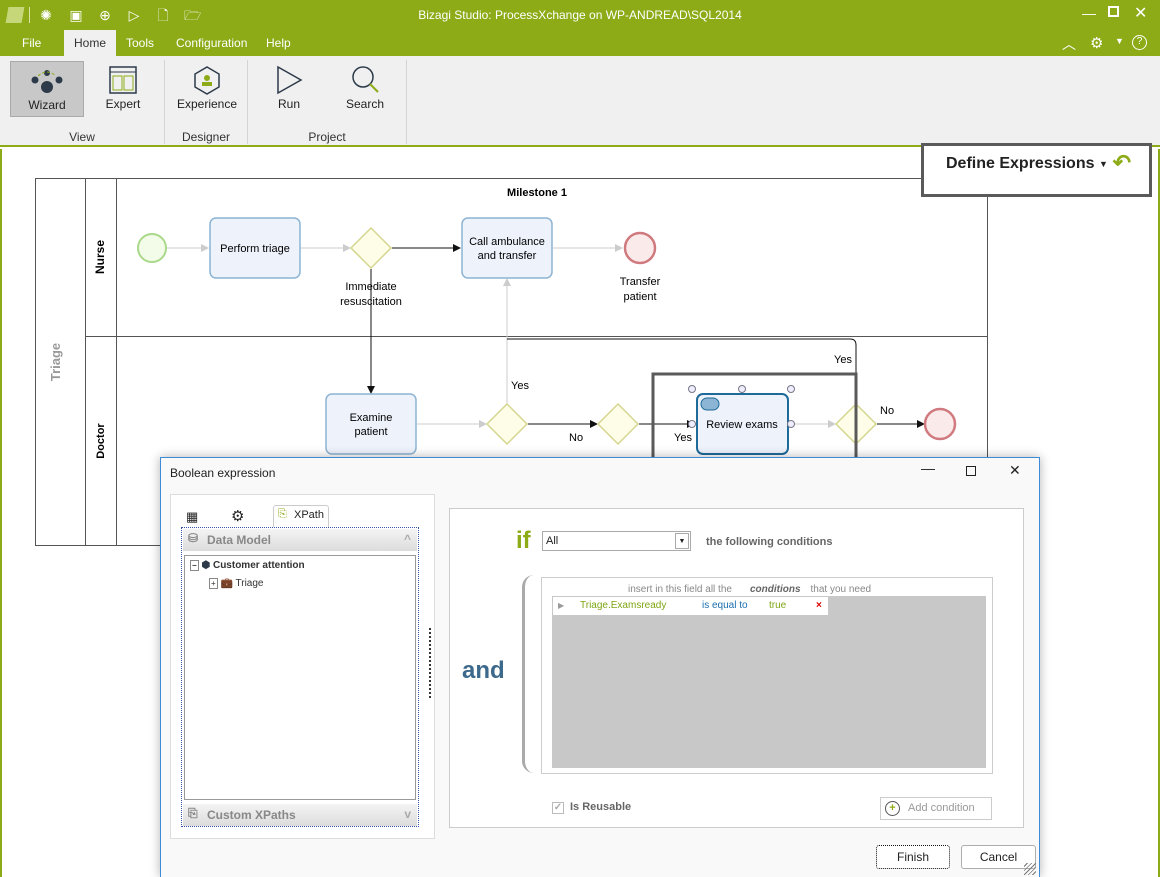 The width and height of the screenshot is (1160, 877). What do you see at coordinates (365, 104) in the screenshot?
I see `search-label: Search` at bounding box center [365, 104].